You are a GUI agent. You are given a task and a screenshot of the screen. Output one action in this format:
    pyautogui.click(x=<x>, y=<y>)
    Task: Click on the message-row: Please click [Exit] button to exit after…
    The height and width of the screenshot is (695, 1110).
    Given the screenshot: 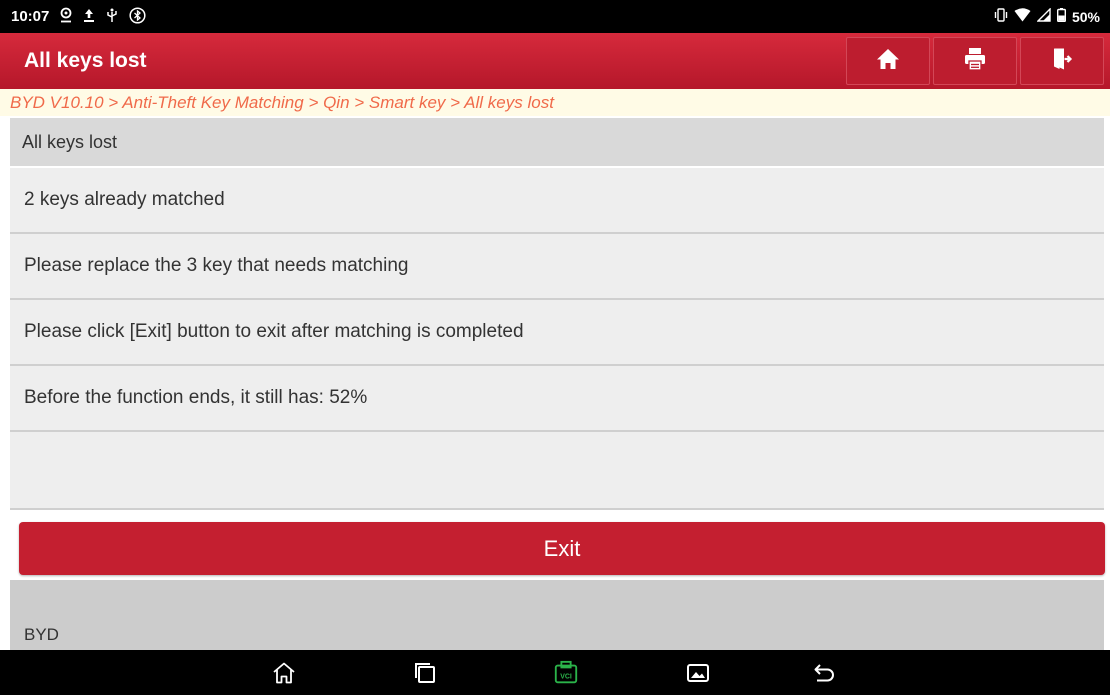 What is the action you would take?
    pyautogui.click(x=557, y=333)
    